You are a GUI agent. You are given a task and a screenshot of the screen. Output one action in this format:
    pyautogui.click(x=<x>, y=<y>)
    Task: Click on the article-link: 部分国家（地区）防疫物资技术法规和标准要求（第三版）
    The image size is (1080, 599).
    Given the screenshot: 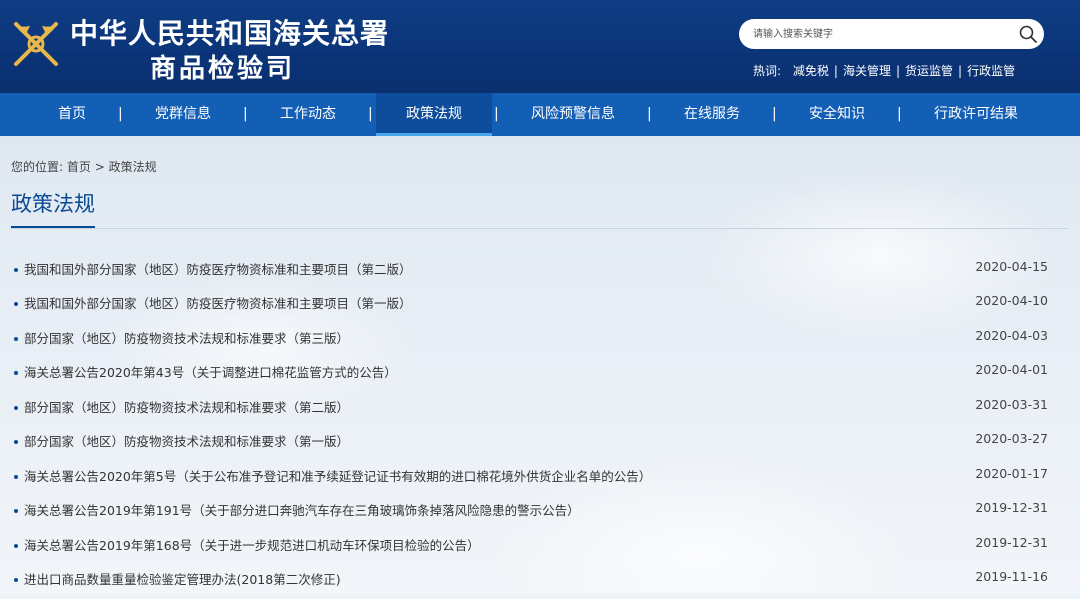 What is the action you would take?
    pyautogui.click(x=186, y=337)
    